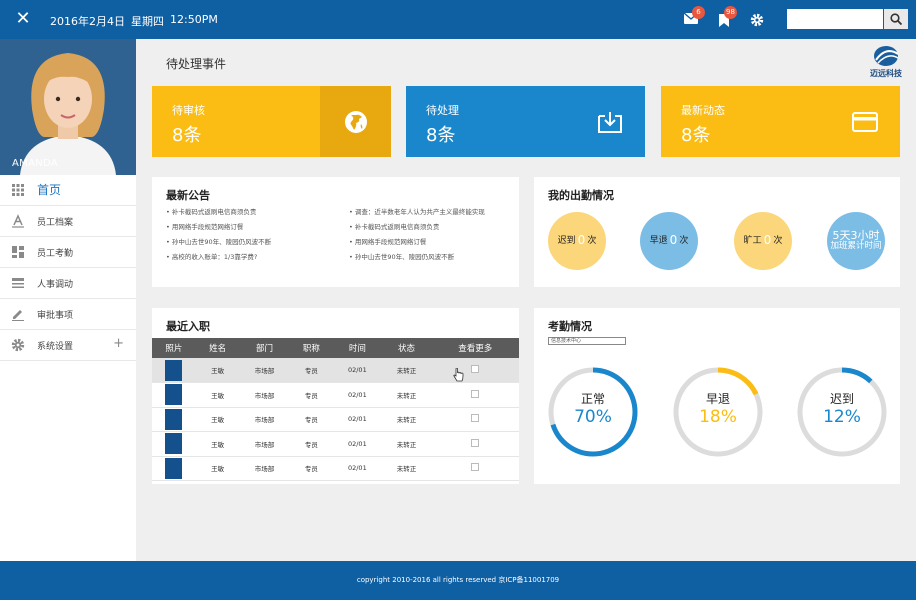 The width and height of the screenshot is (916, 600). Describe the element at coordinates (18, 221) in the screenshot. I see `font-icon` at that location.